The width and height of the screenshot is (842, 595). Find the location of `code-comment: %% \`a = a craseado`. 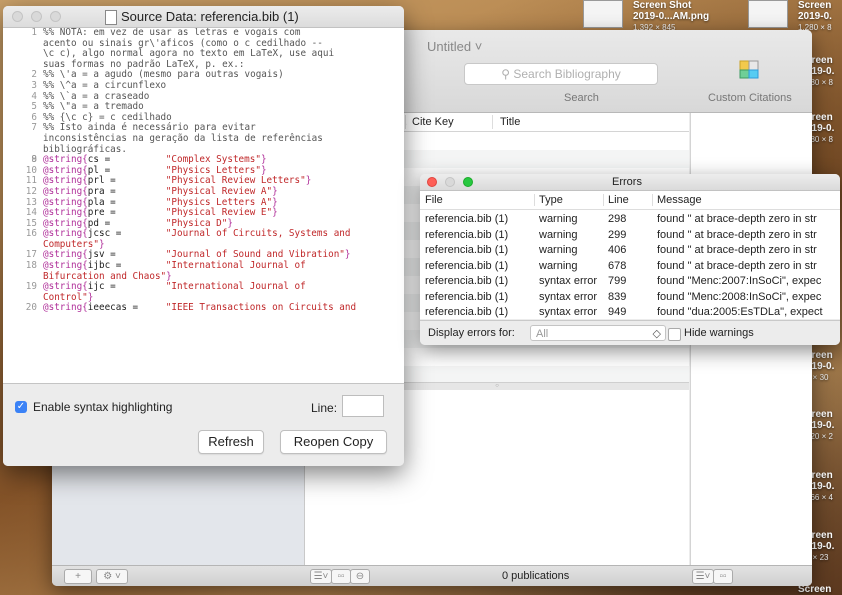

code-comment: %% \`a = a craseado is located at coordinates (96, 96).